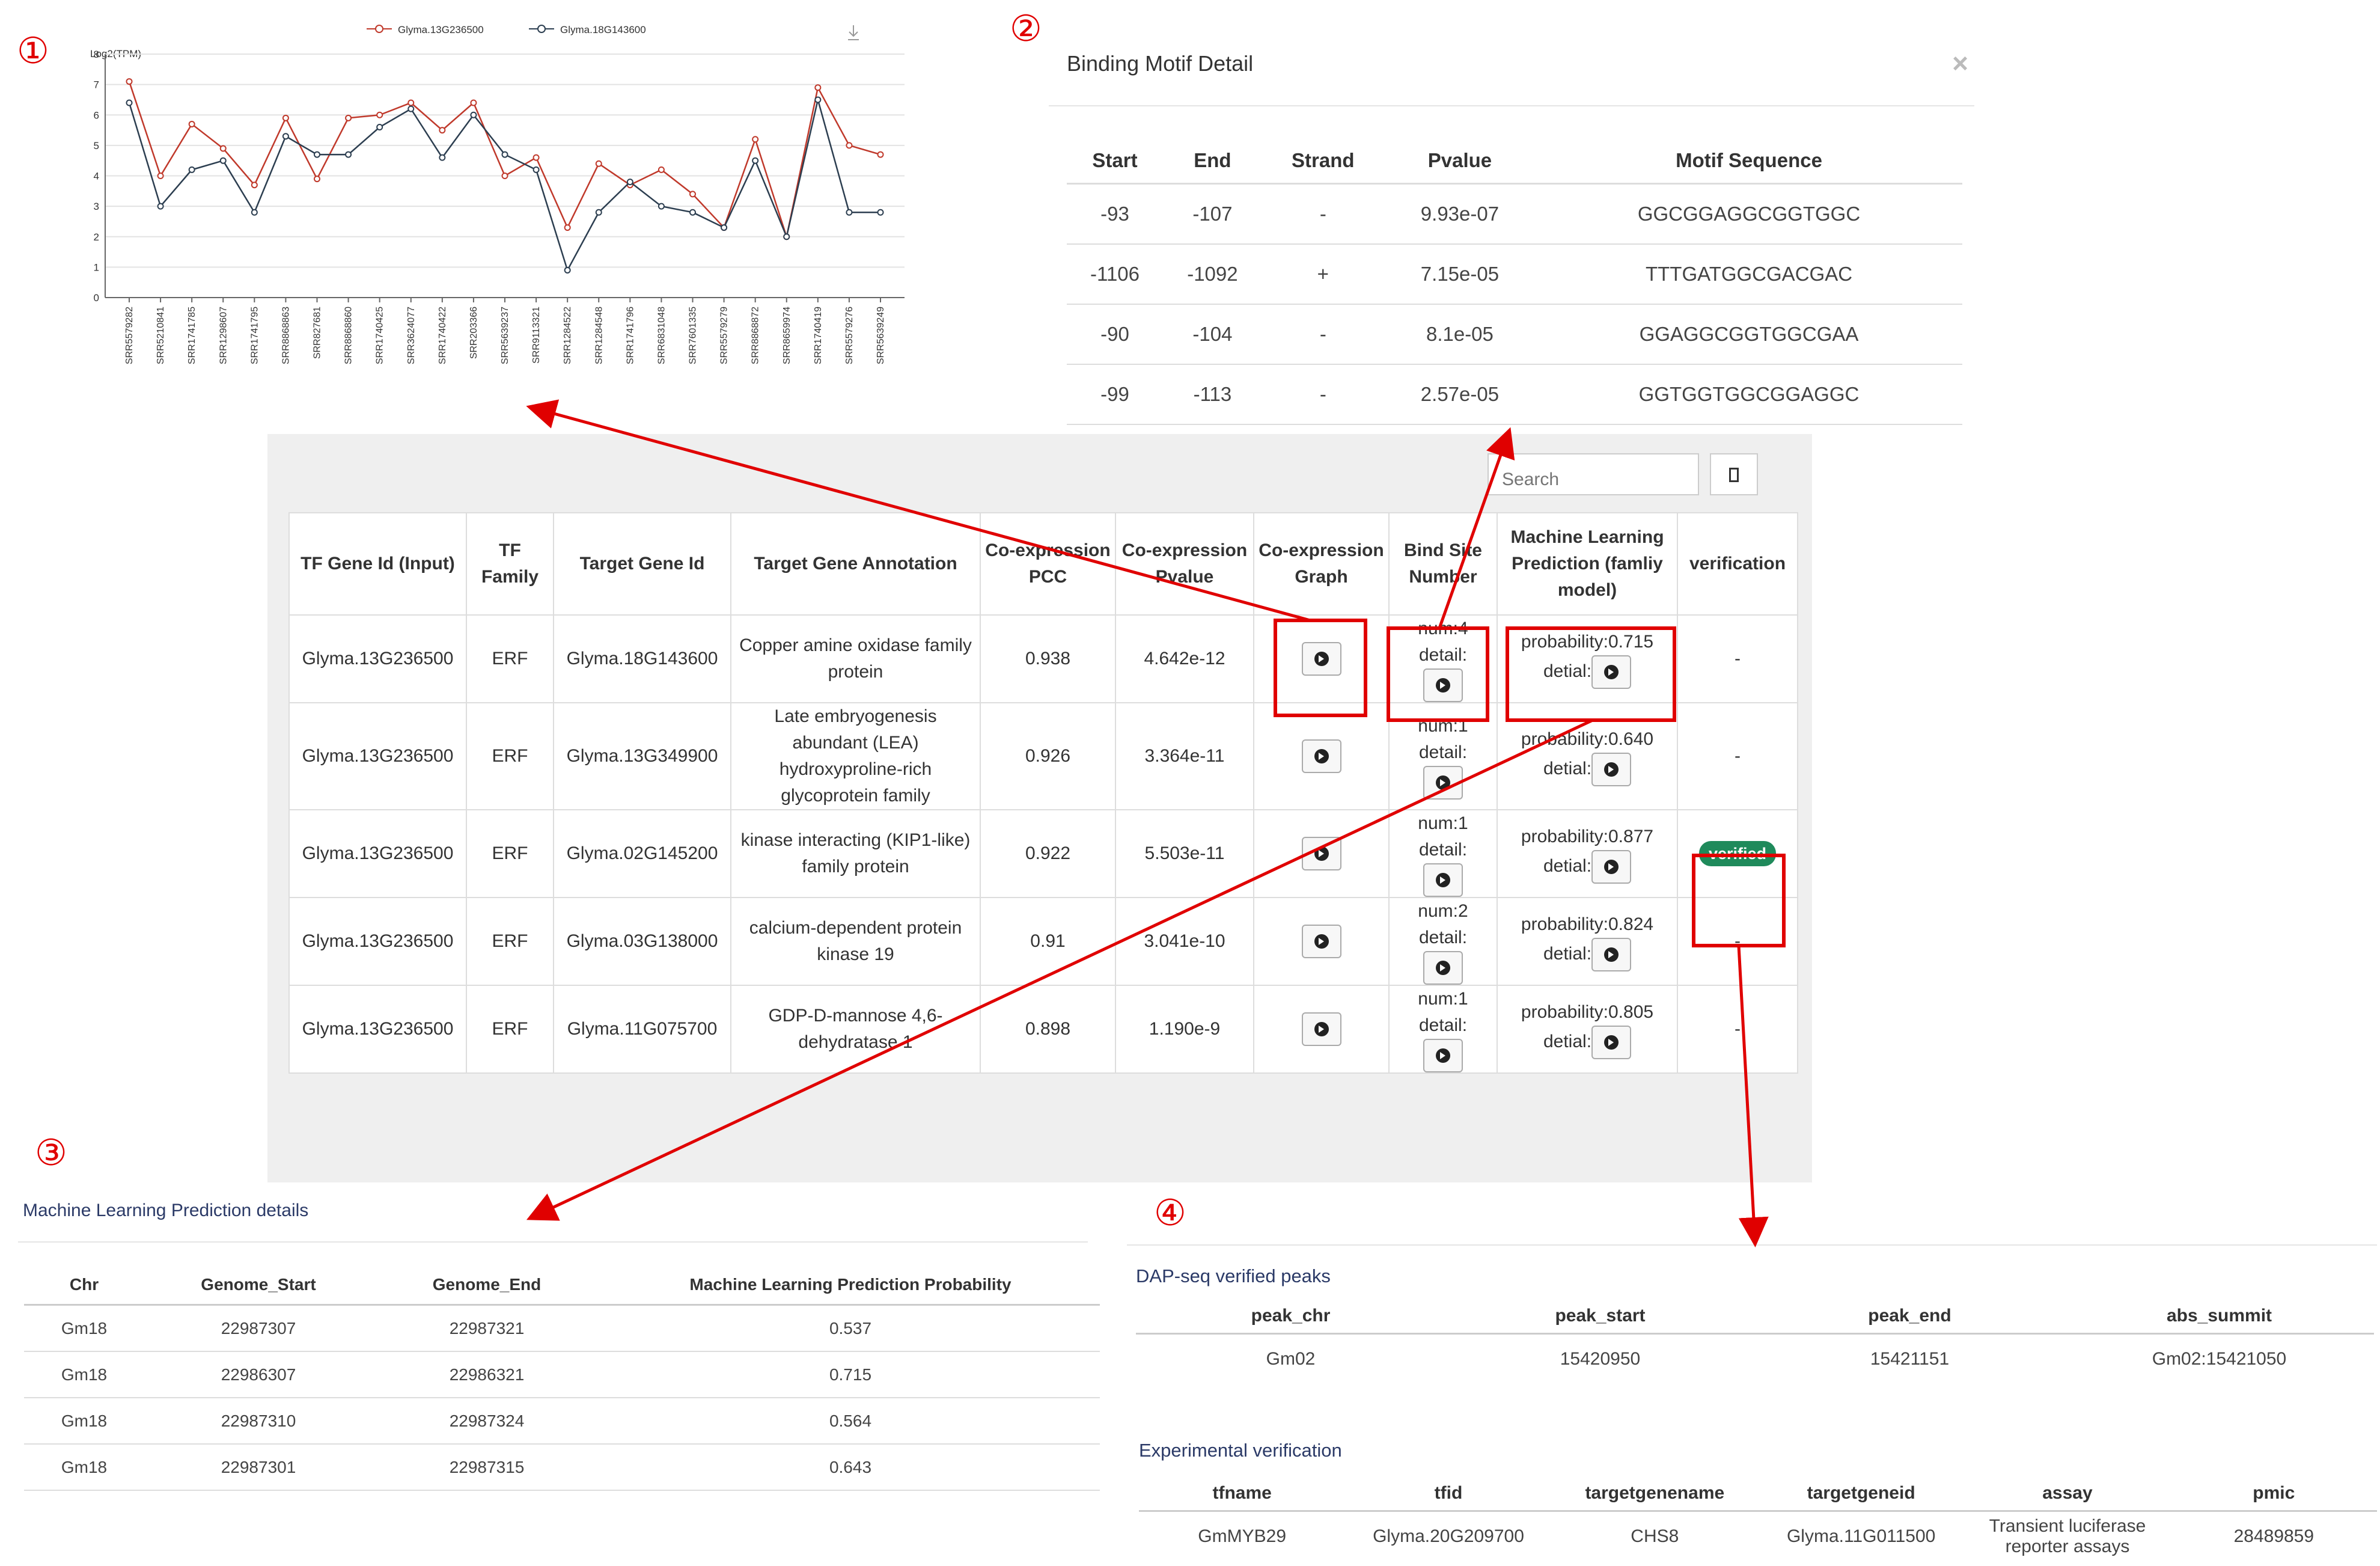  What do you see at coordinates (856, 564) in the screenshot?
I see `col-target-annotation: Target Gene Annotation` at bounding box center [856, 564].